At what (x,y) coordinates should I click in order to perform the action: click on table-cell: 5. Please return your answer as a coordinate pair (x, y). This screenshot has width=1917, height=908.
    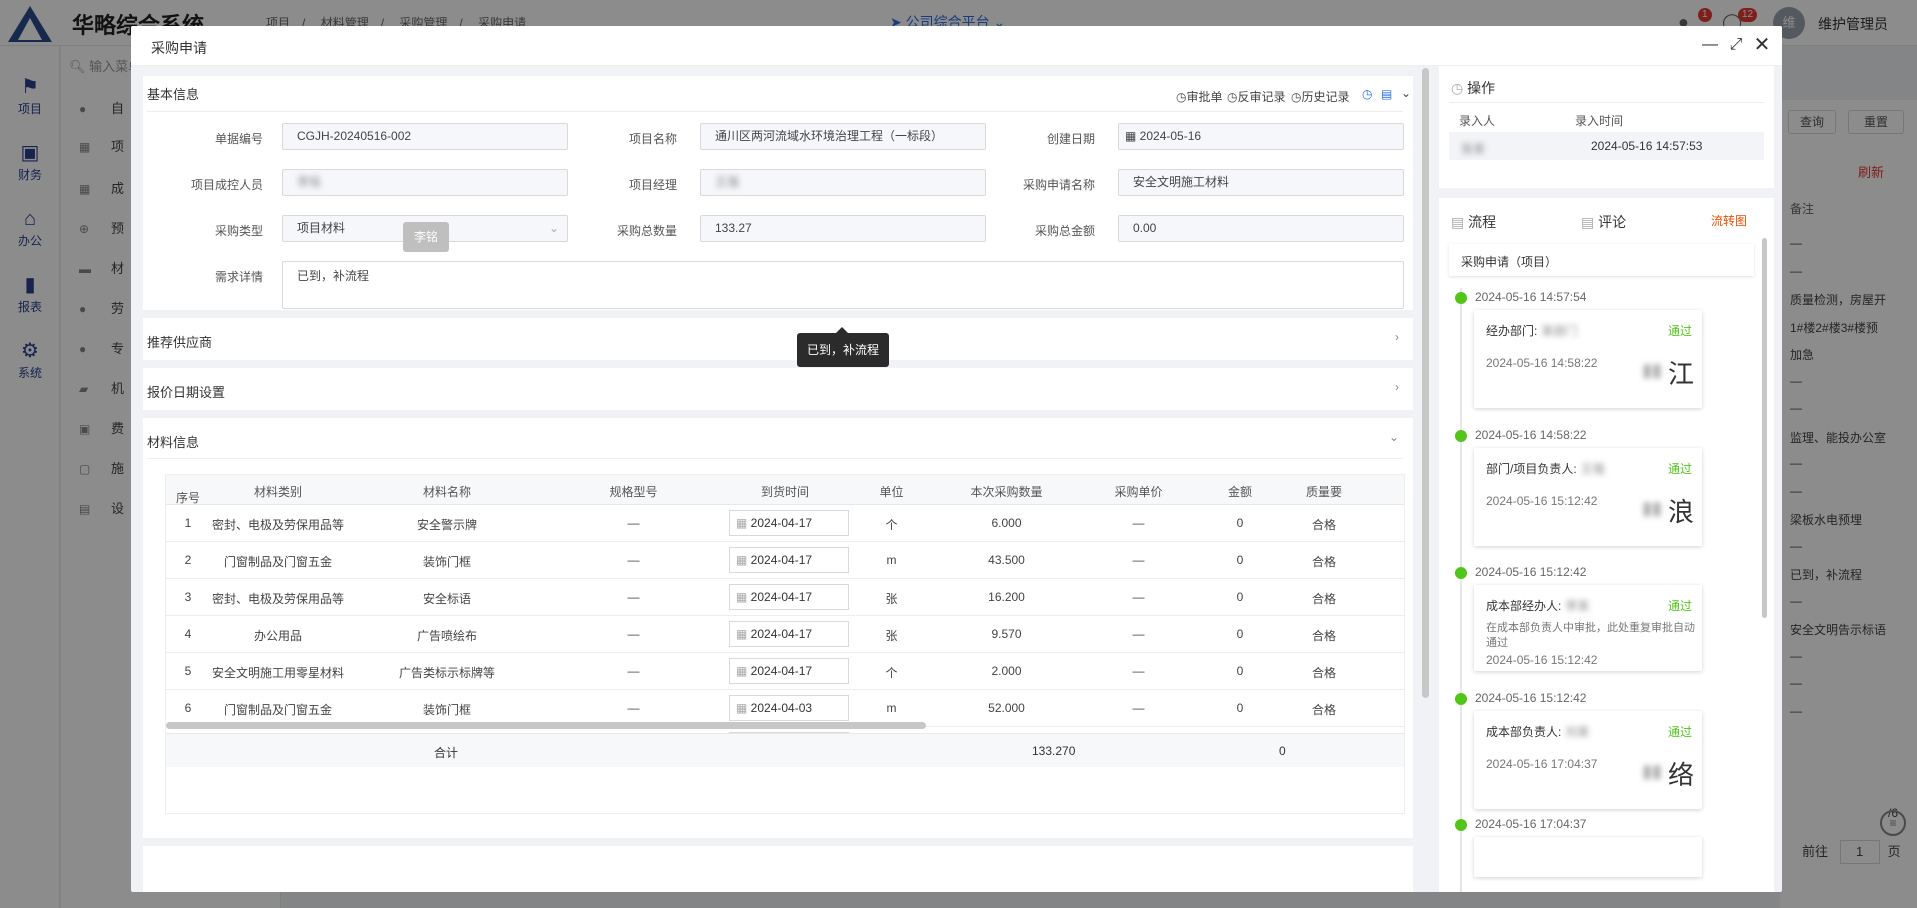
    Looking at the image, I should click on (188, 671).